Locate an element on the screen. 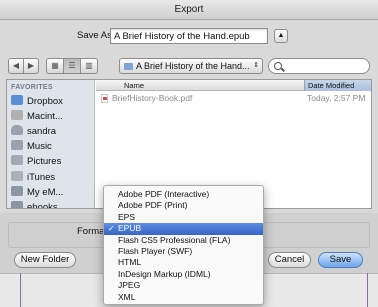  sidebar-item-pictures: Pictures is located at coordinates (52, 162).